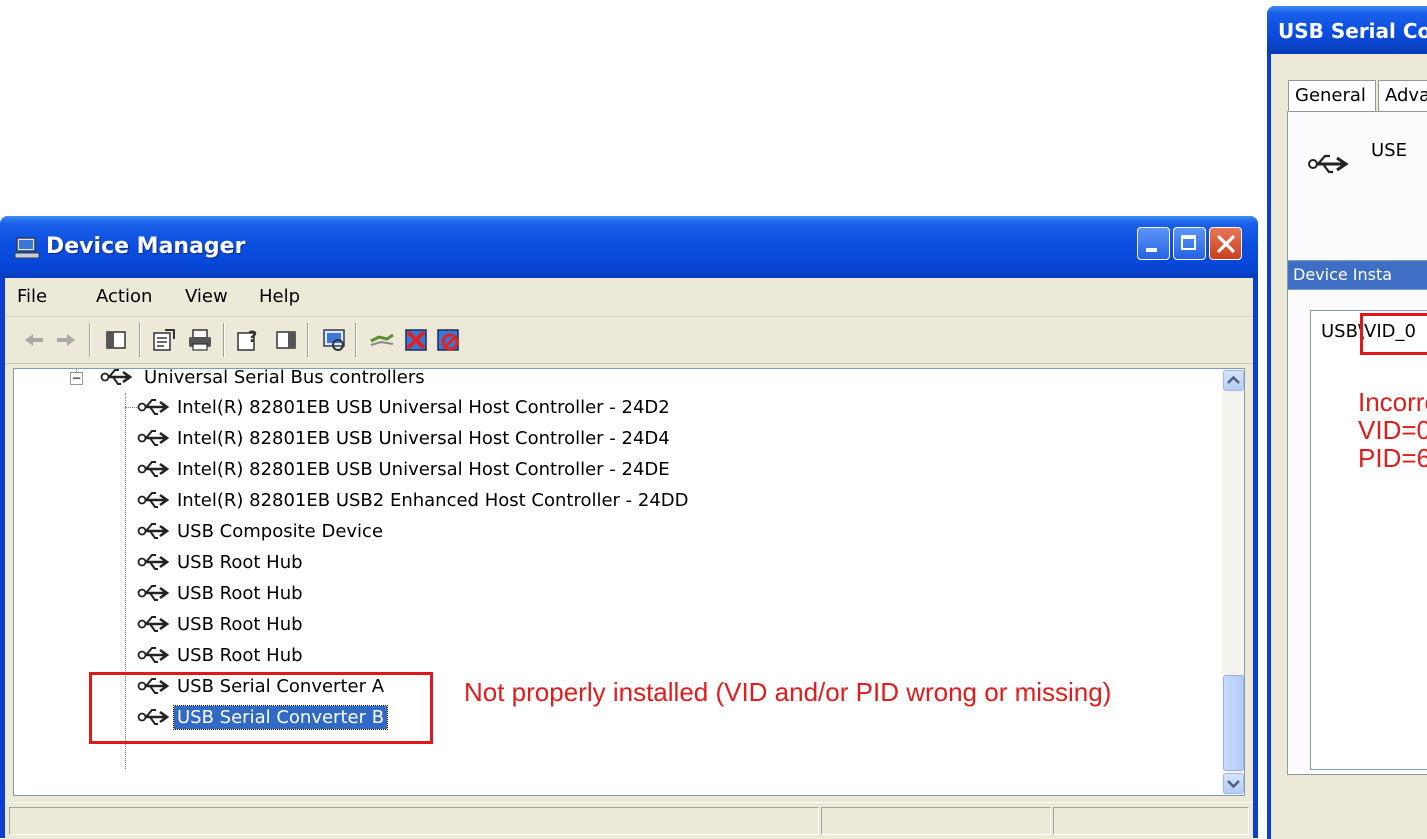  What do you see at coordinates (146, 246) in the screenshot?
I see `window-title: Device Manager` at bounding box center [146, 246].